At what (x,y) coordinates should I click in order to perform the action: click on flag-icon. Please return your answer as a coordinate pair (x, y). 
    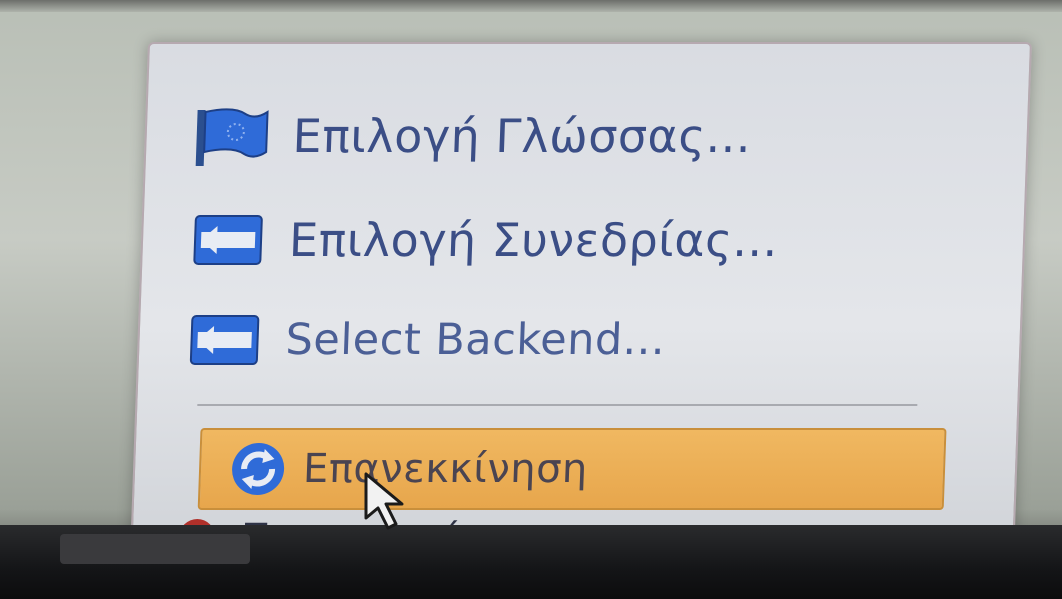
    Looking at the image, I should click on (232, 136).